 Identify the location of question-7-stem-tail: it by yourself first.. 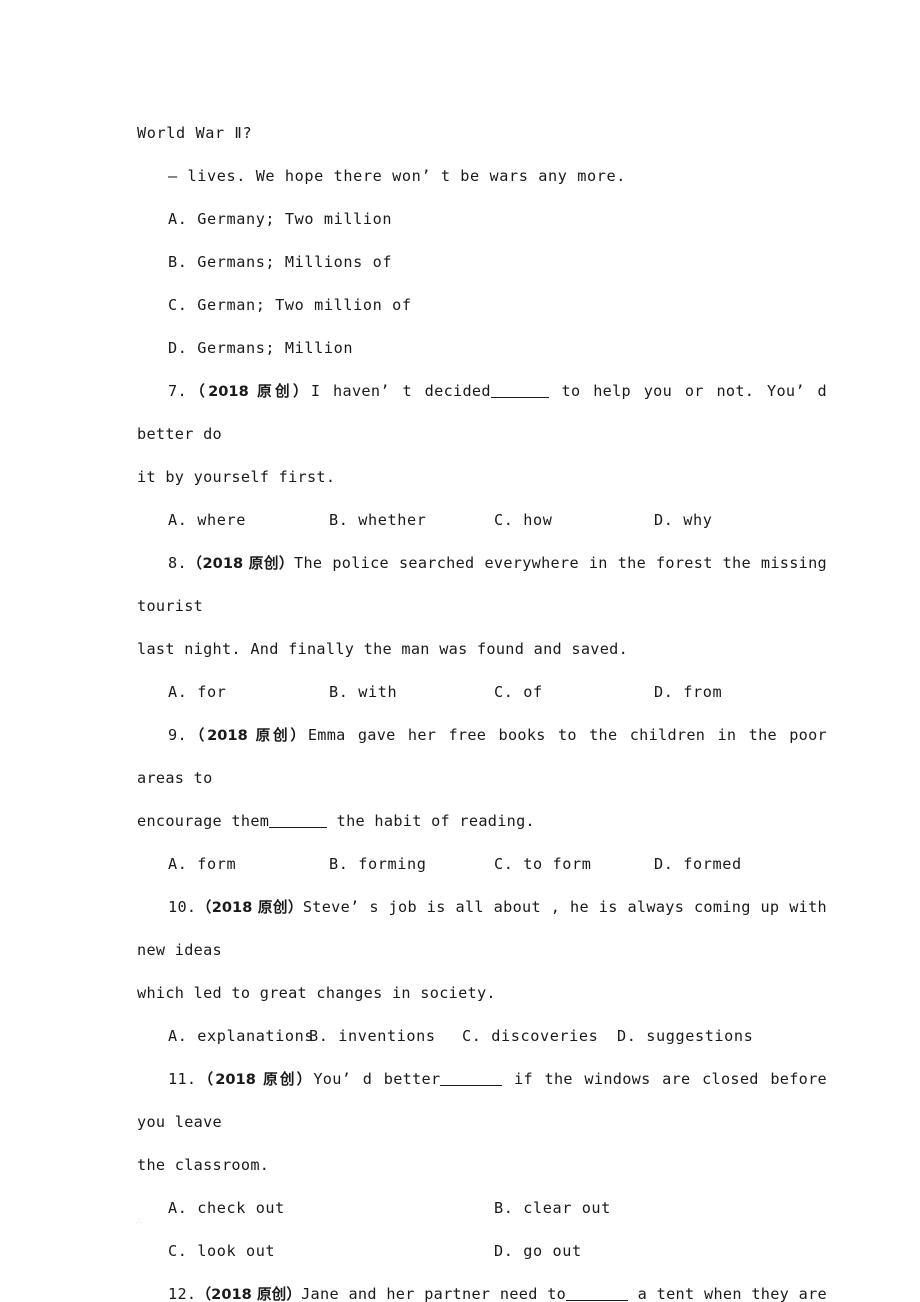
(236, 477).